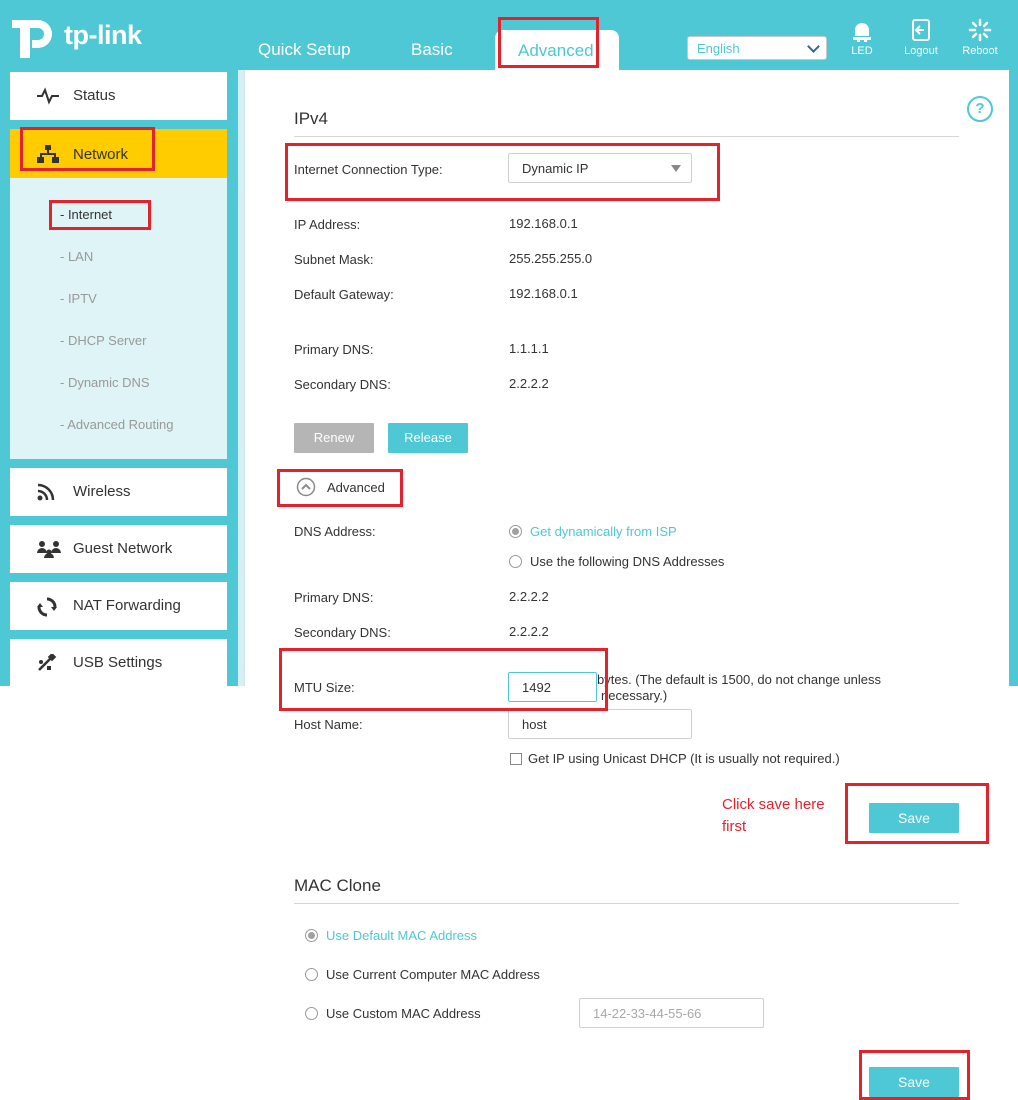  I want to click on mac-option-default-label: Use Default MAC Address, so click(401, 935).